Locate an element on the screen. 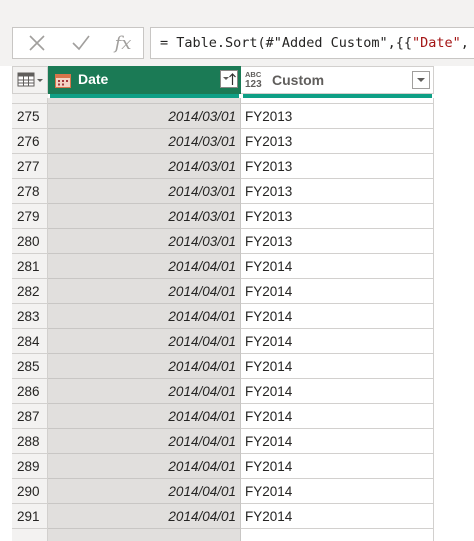  calendar-icon is located at coordinates (63, 83).